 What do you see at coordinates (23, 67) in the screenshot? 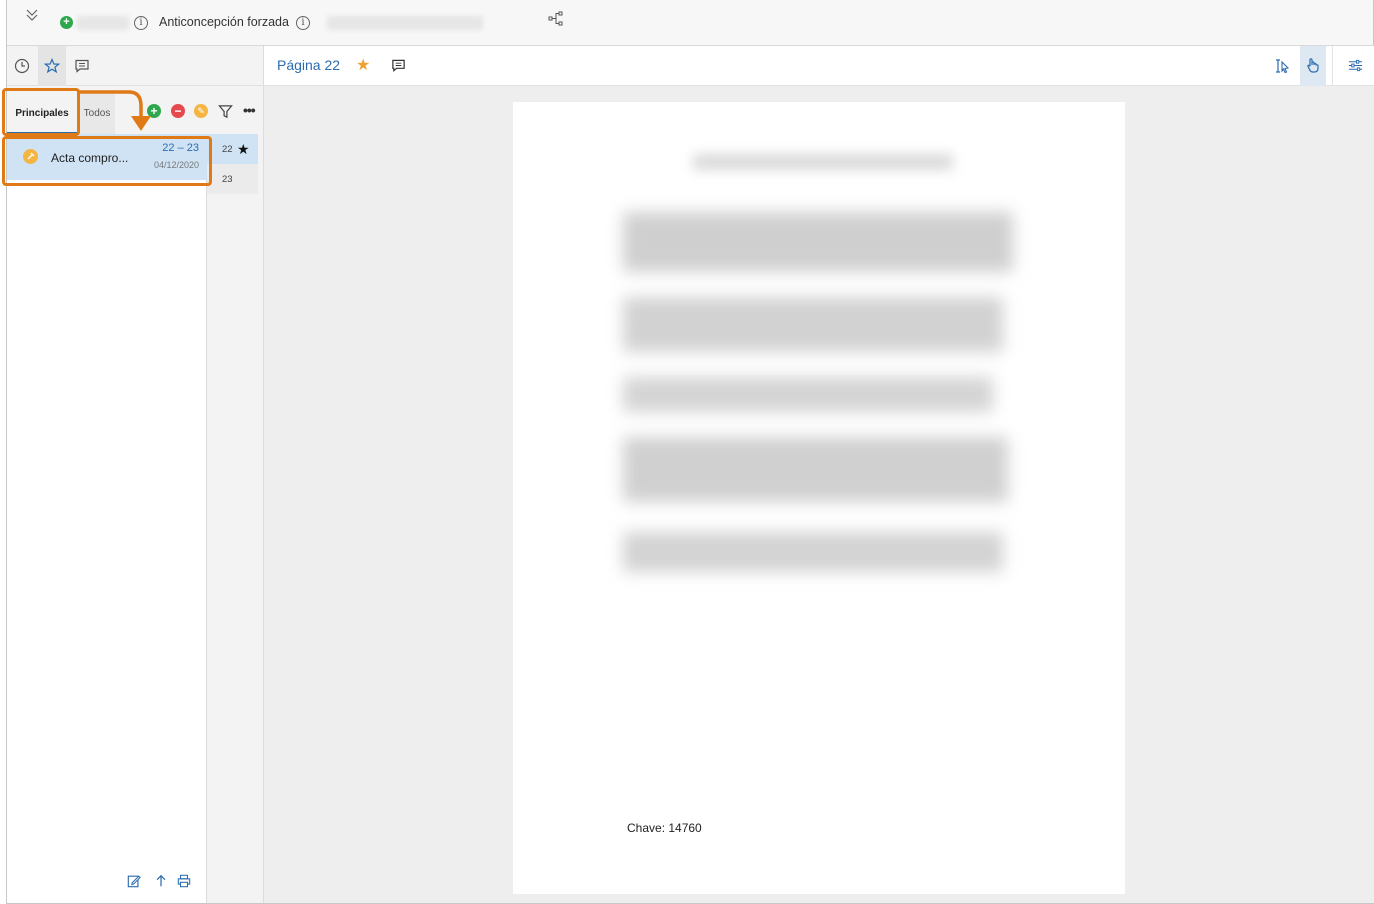
I see `history-icon` at bounding box center [23, 67].